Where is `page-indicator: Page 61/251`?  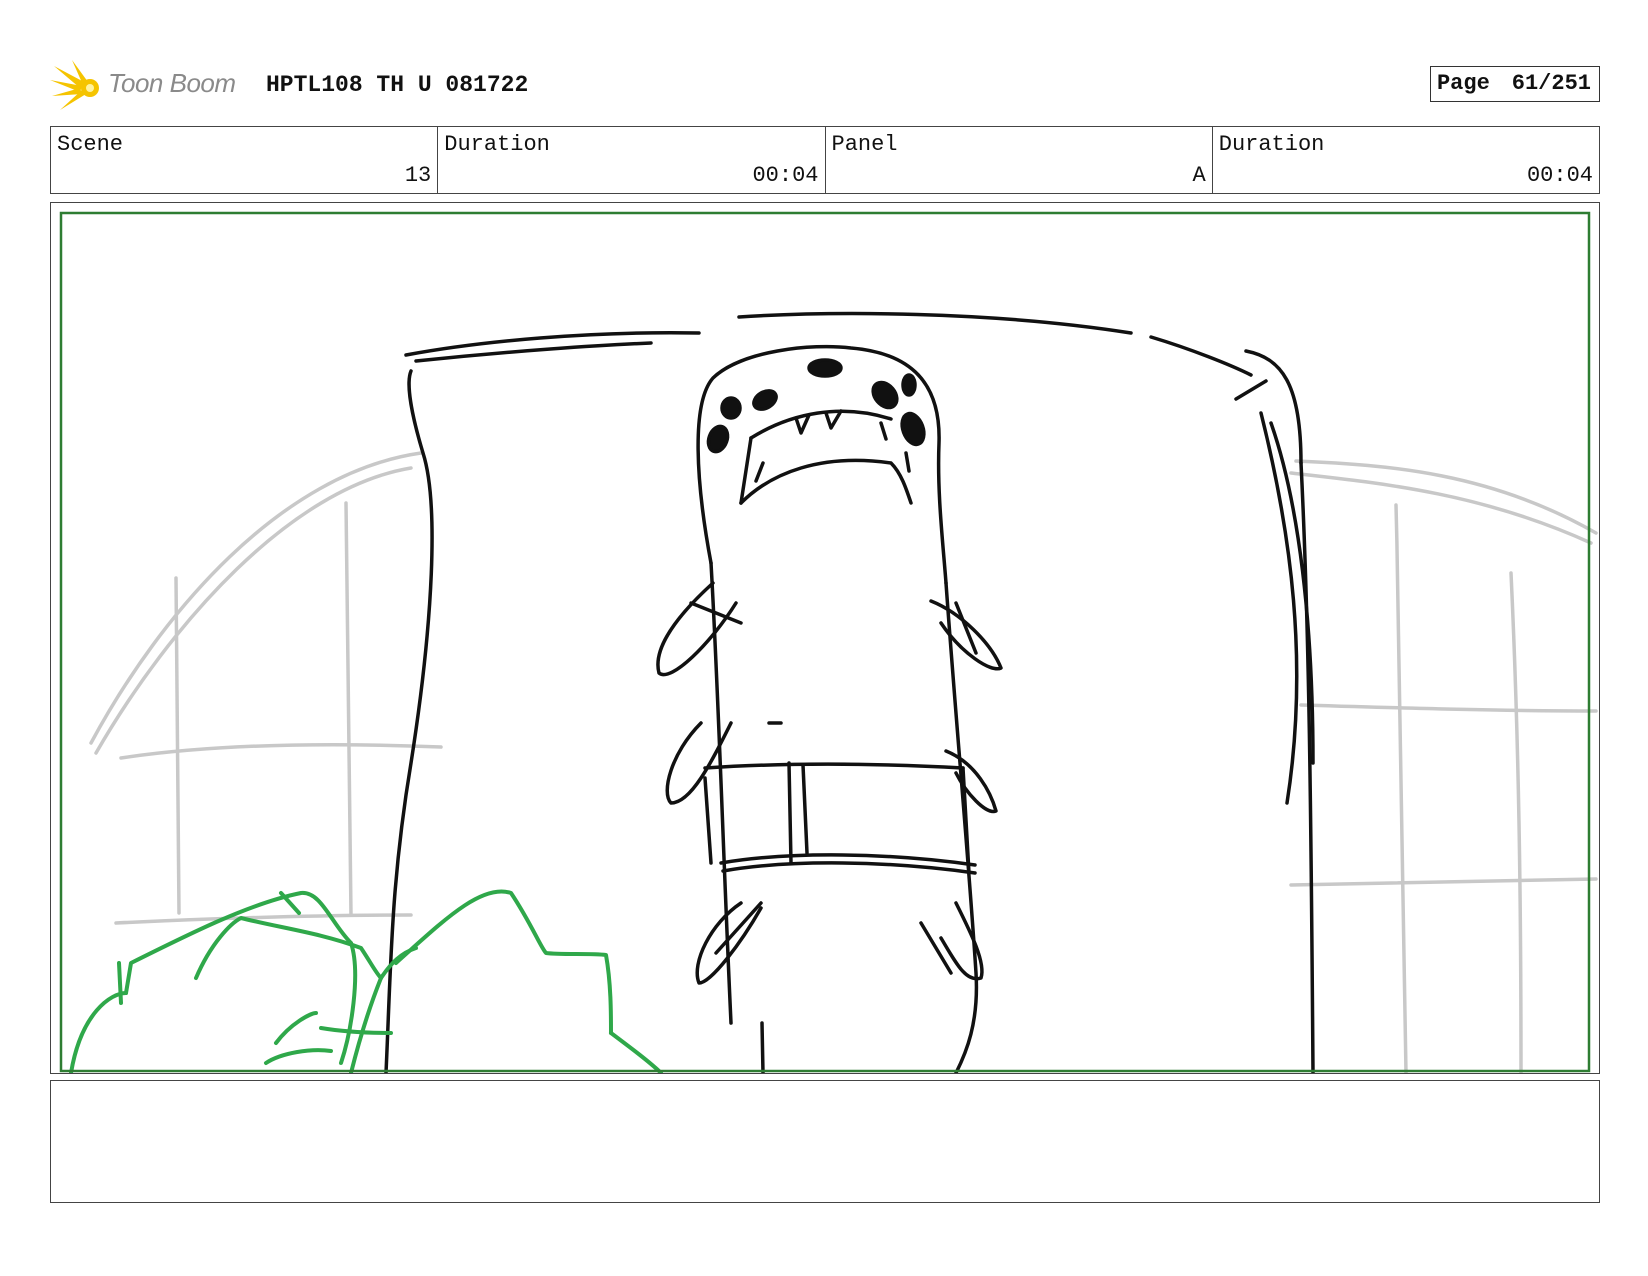 page-indicator: Page 61/251 is located at coordinates (1514, 84).